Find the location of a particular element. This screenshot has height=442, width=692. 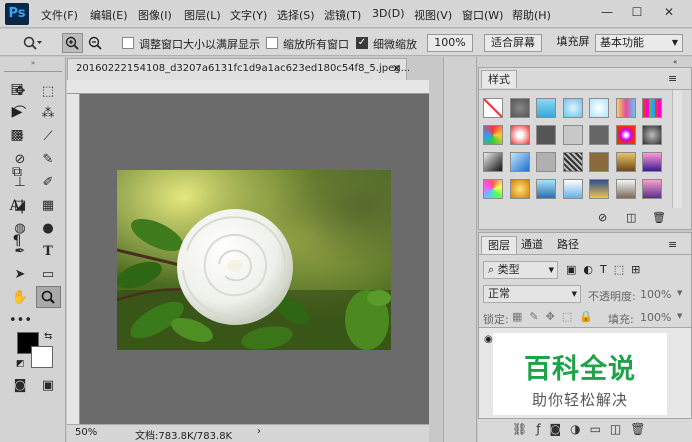

zoom-all-windows-checkbox is located at coordinates (272, 43).